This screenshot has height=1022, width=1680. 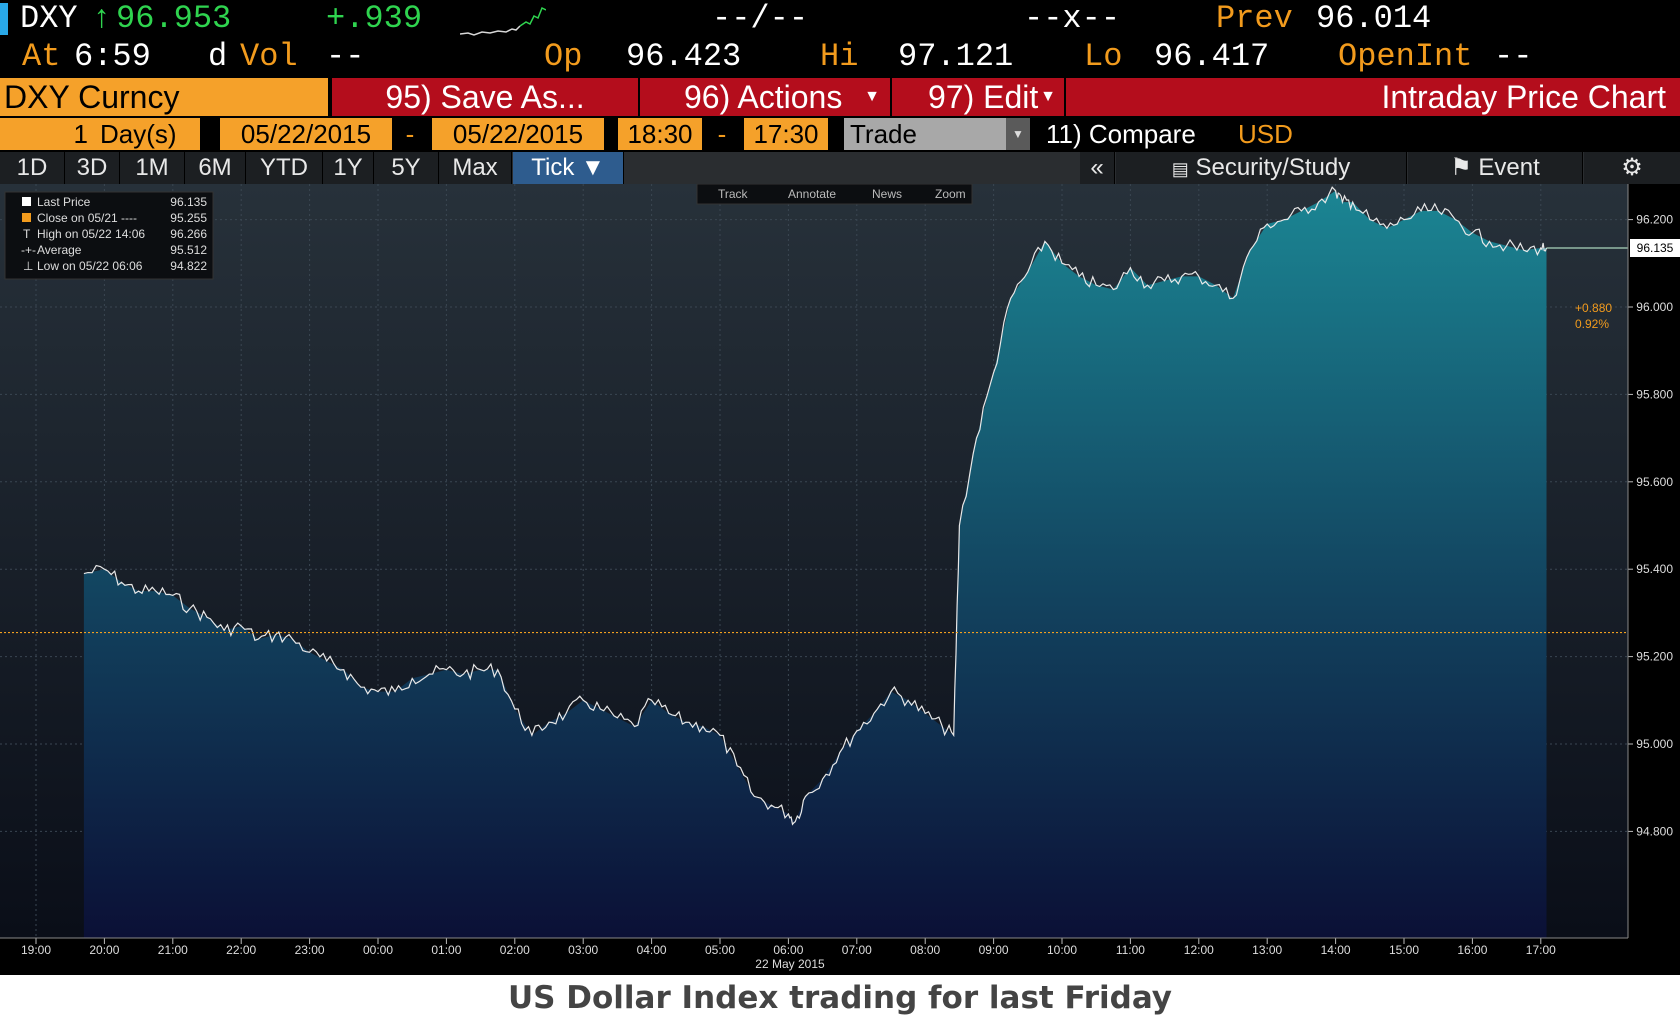 I want to click on y-tick-label: 96.200, so click(x=1654, y=220).